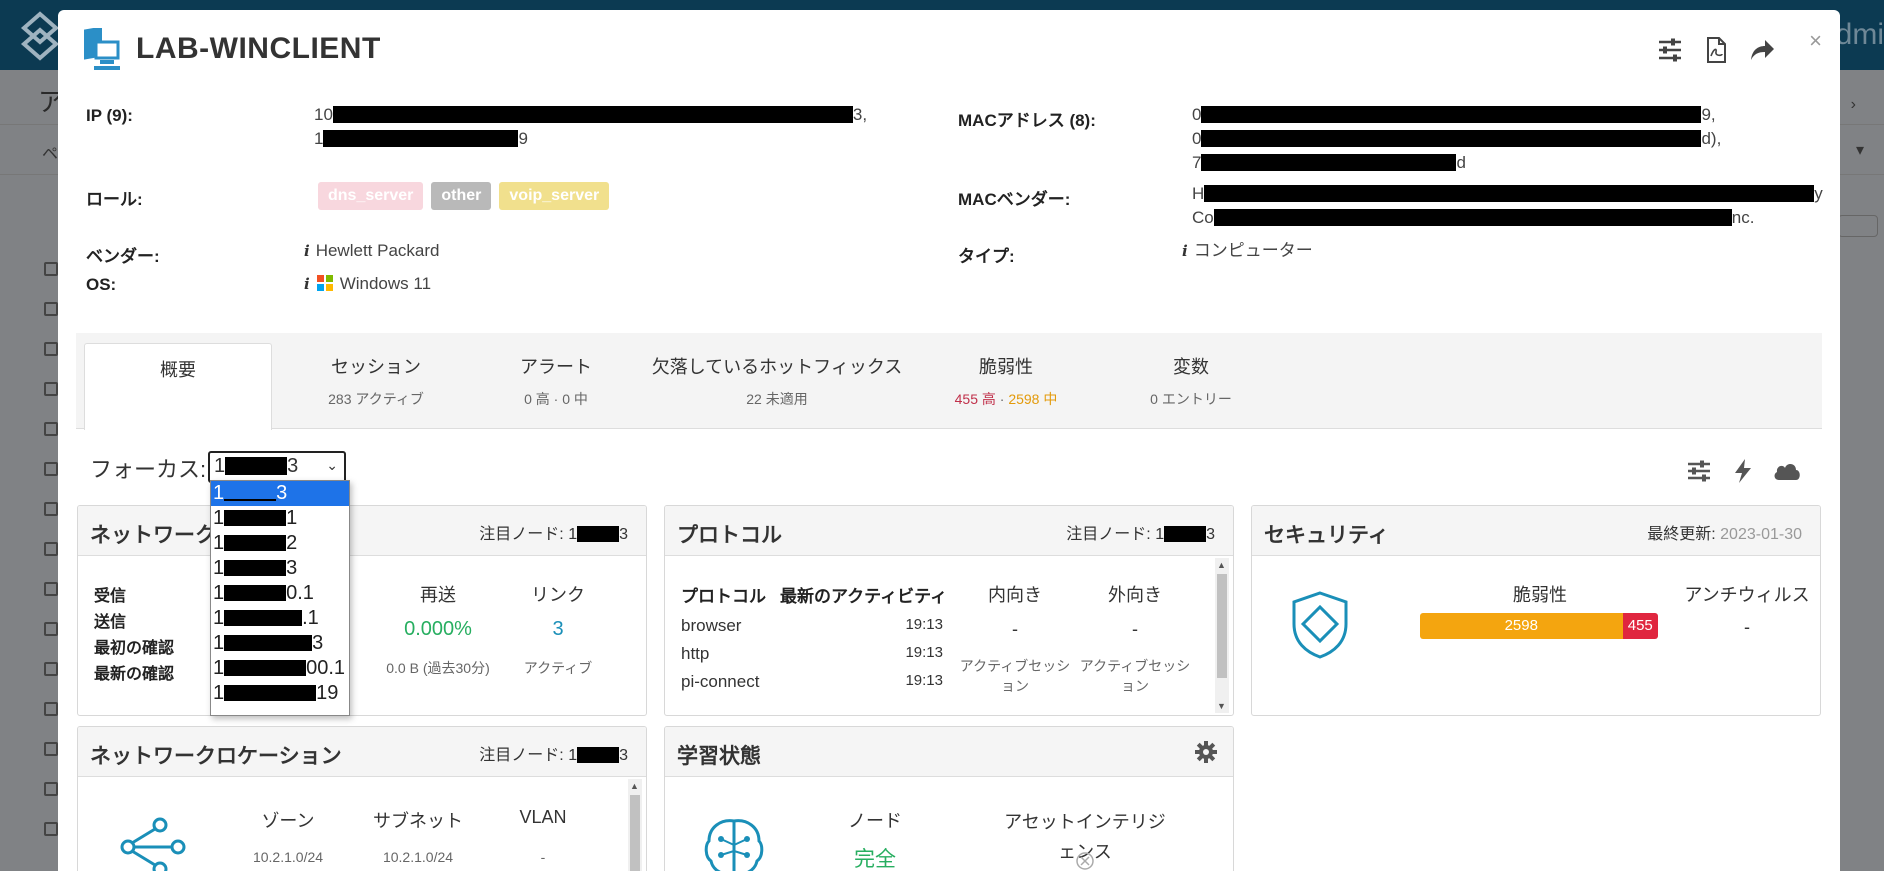  I want to click on focus-selected-start: 1, so click(220, 466).